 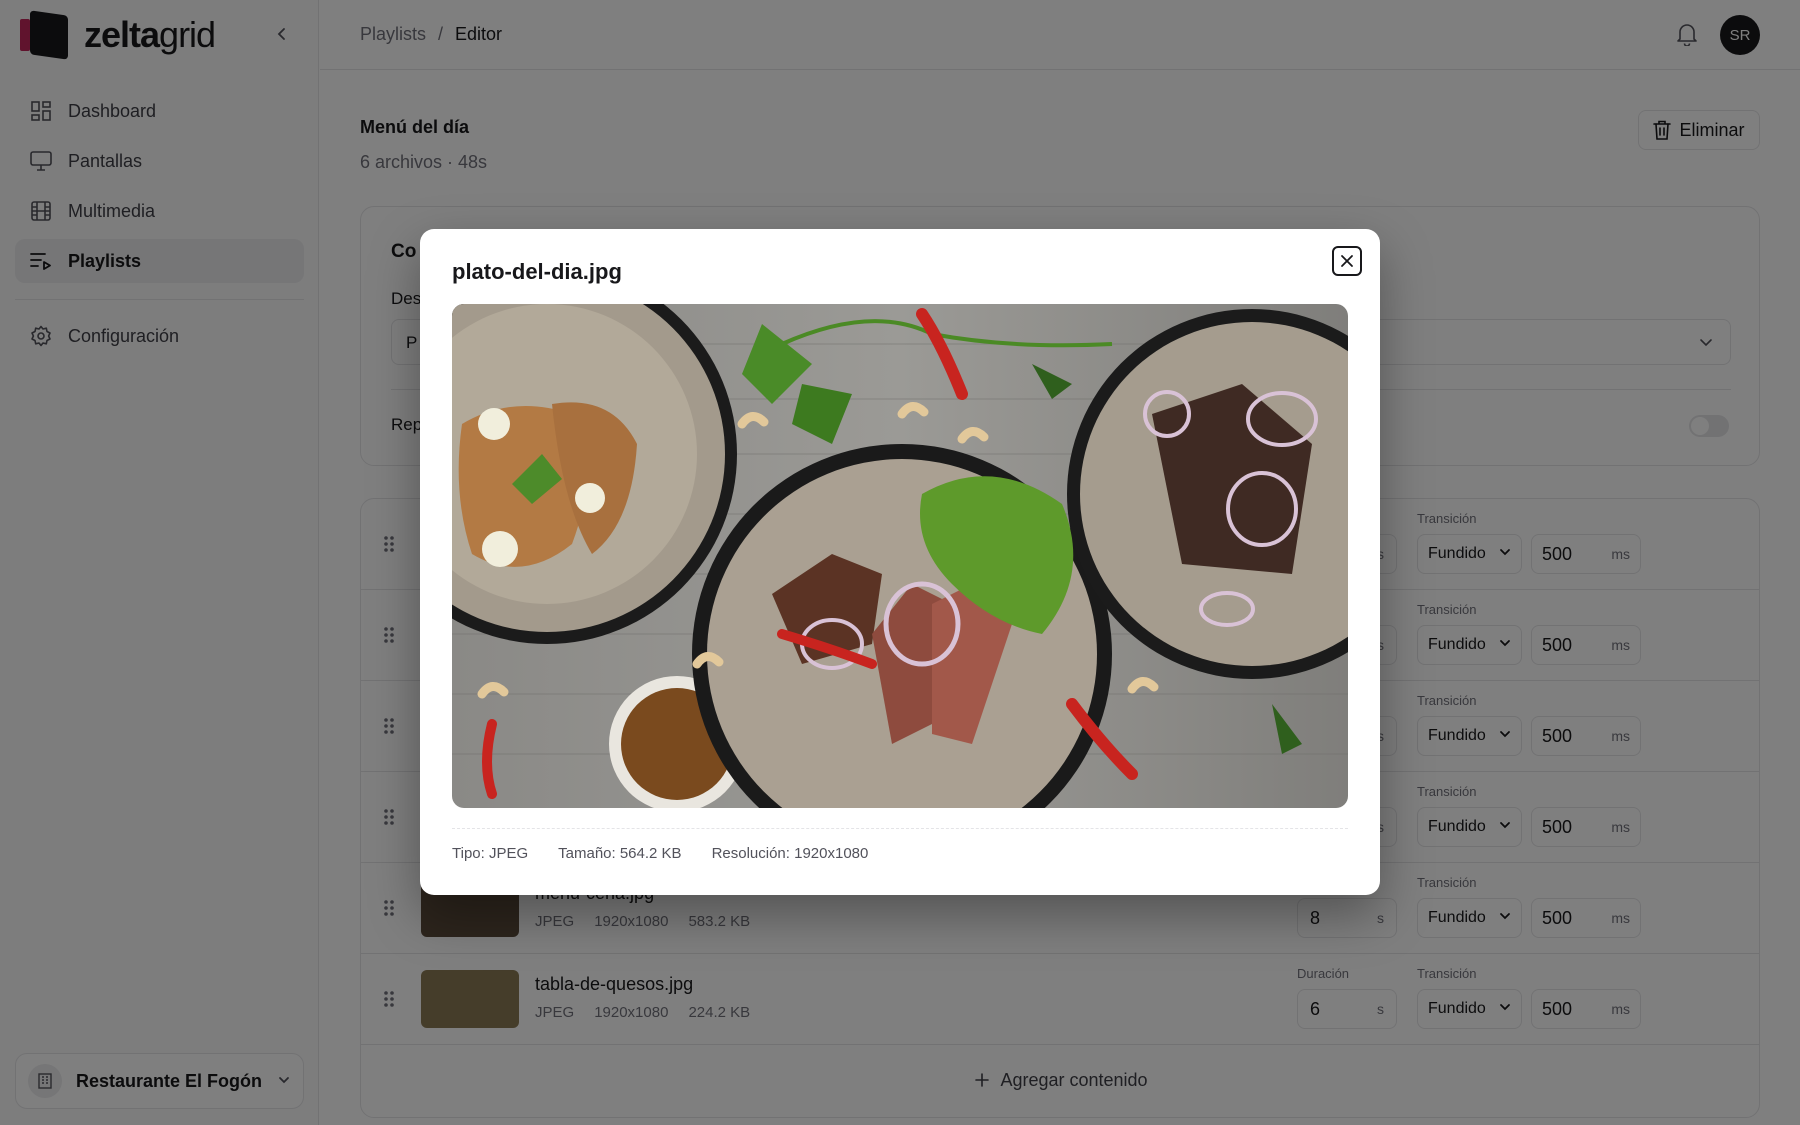 What do you see at coordinates (537, 271) in the screenshot?
I see `modal-title: plato-del-dia.jpg` at bounding box center [537, 271].